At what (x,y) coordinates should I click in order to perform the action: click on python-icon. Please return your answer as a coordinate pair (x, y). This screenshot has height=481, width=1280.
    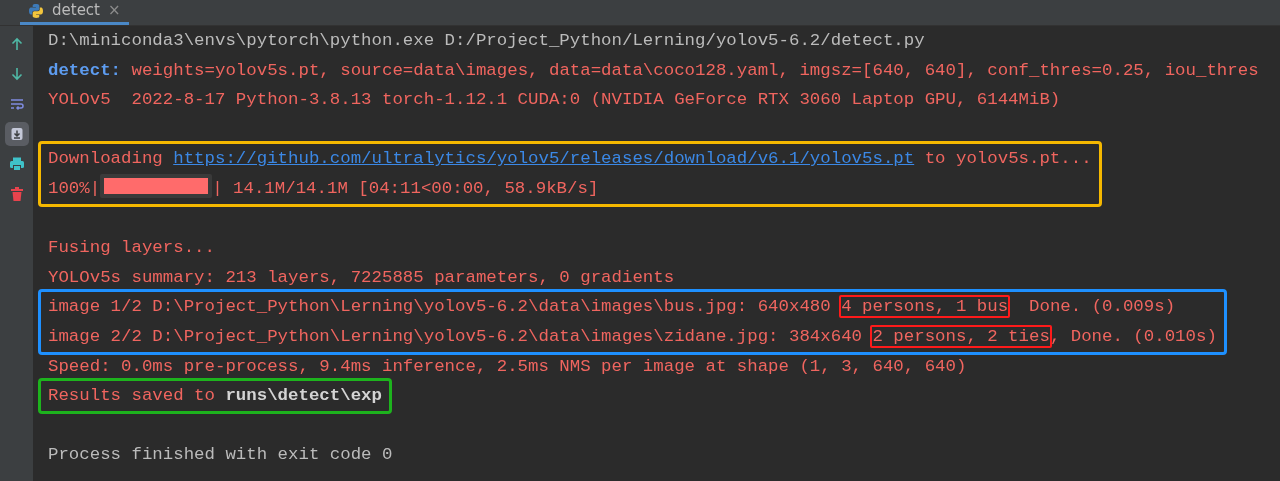
    Looking at the image, I should click on (36, 10).